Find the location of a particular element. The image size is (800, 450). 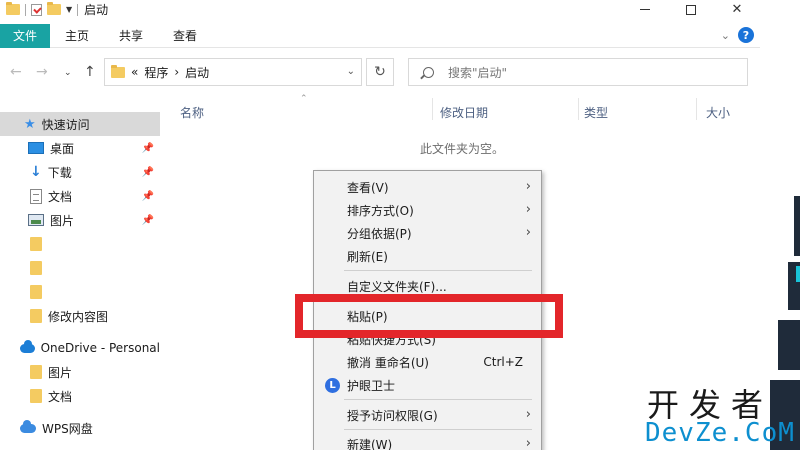

column-name: 名称 is located at coordinates (192, 112).